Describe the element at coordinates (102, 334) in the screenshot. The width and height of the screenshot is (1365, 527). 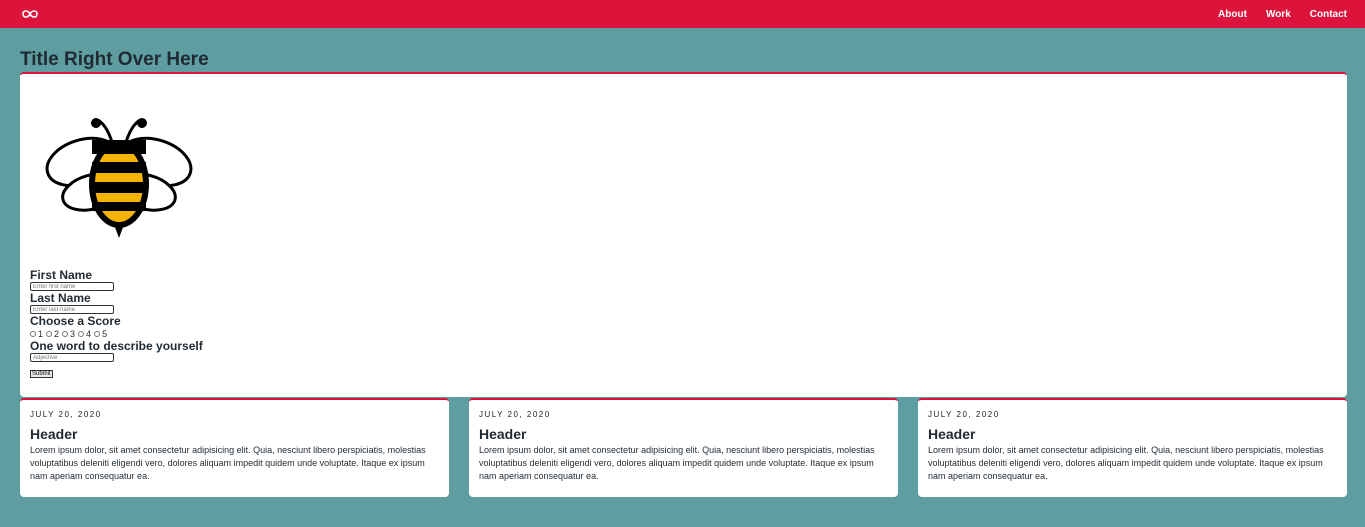
I see `score-option-5: 5` at that location.